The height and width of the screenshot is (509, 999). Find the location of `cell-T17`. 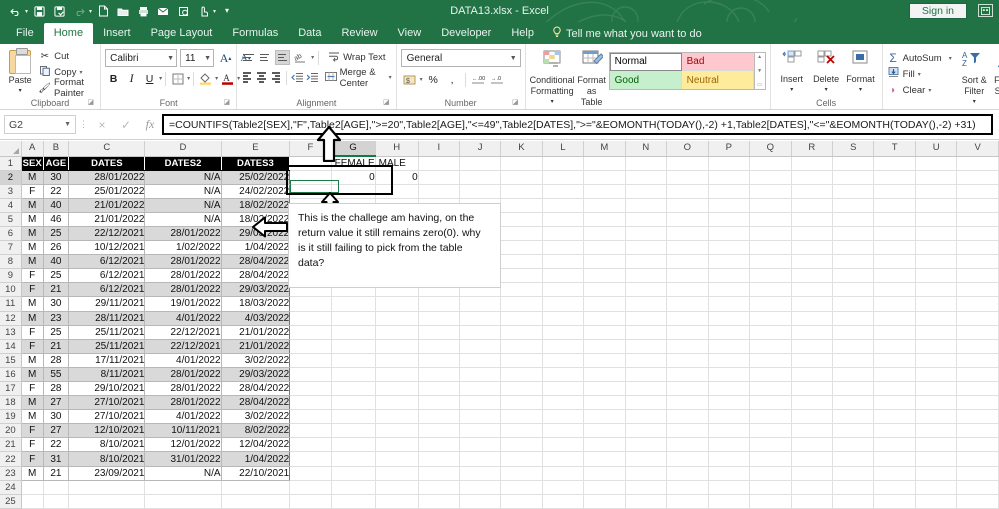

cell-T17 is located at coordinates (894, 389).